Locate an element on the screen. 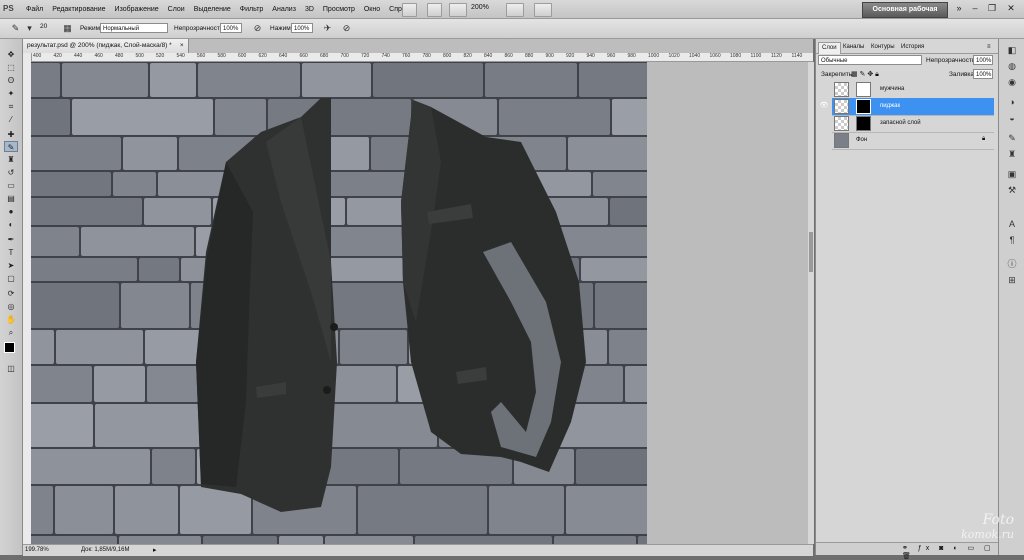 The width and height of the screenshot is (1024, 560). brush-tool-preset-icon: ✎ is located at coordinates (15, 28).